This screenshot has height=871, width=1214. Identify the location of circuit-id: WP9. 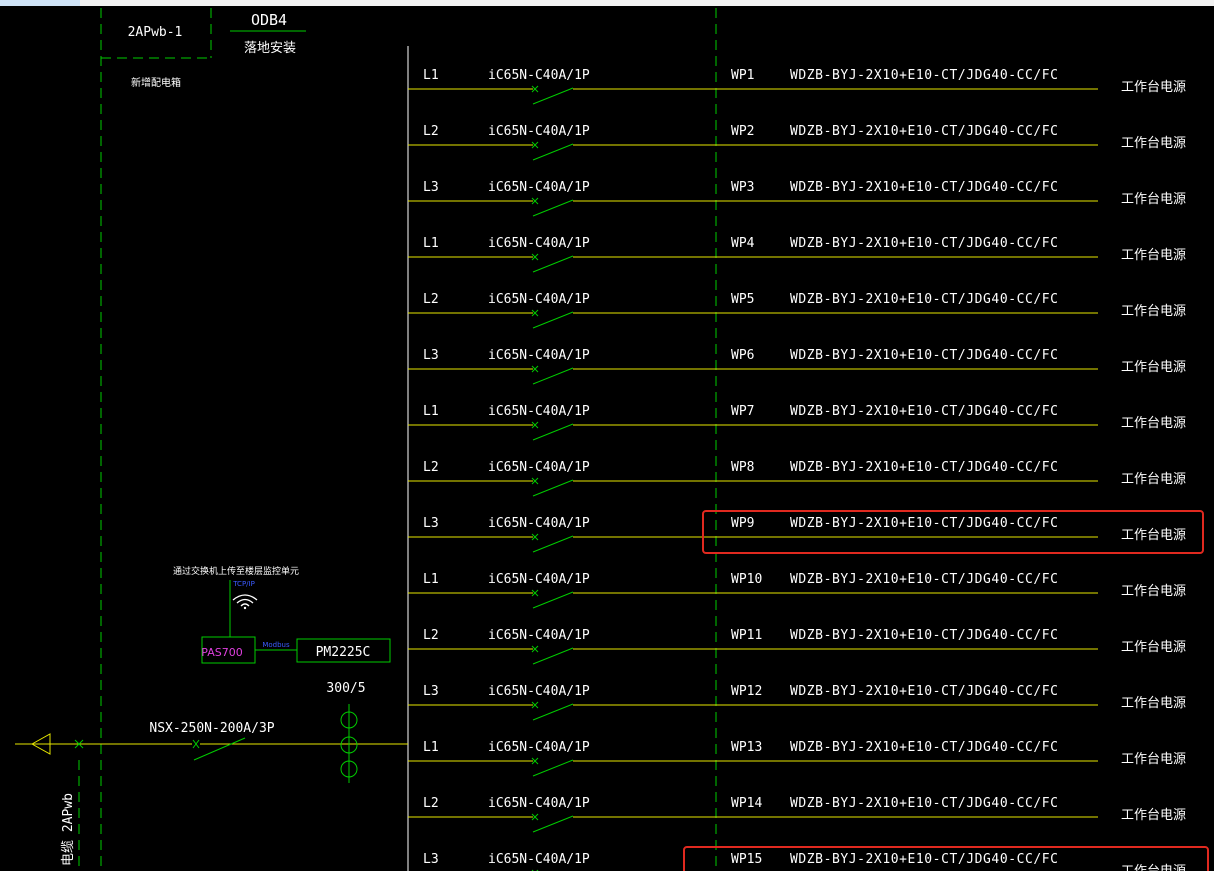
(742, 523).